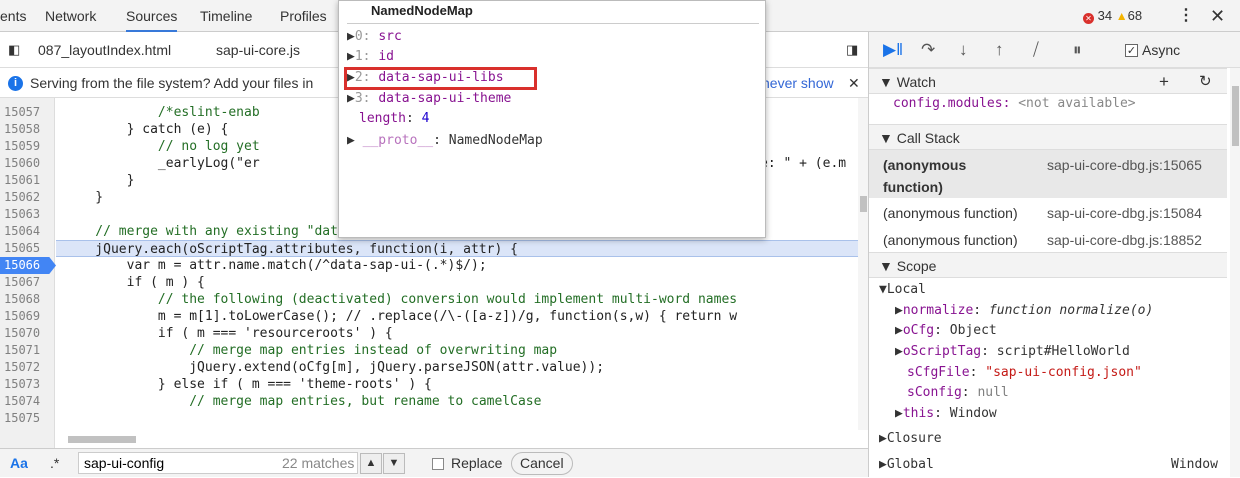 The height and width of the screenshot is (478, 1240). I want to click on line-number: 15063, so click(22, 214).